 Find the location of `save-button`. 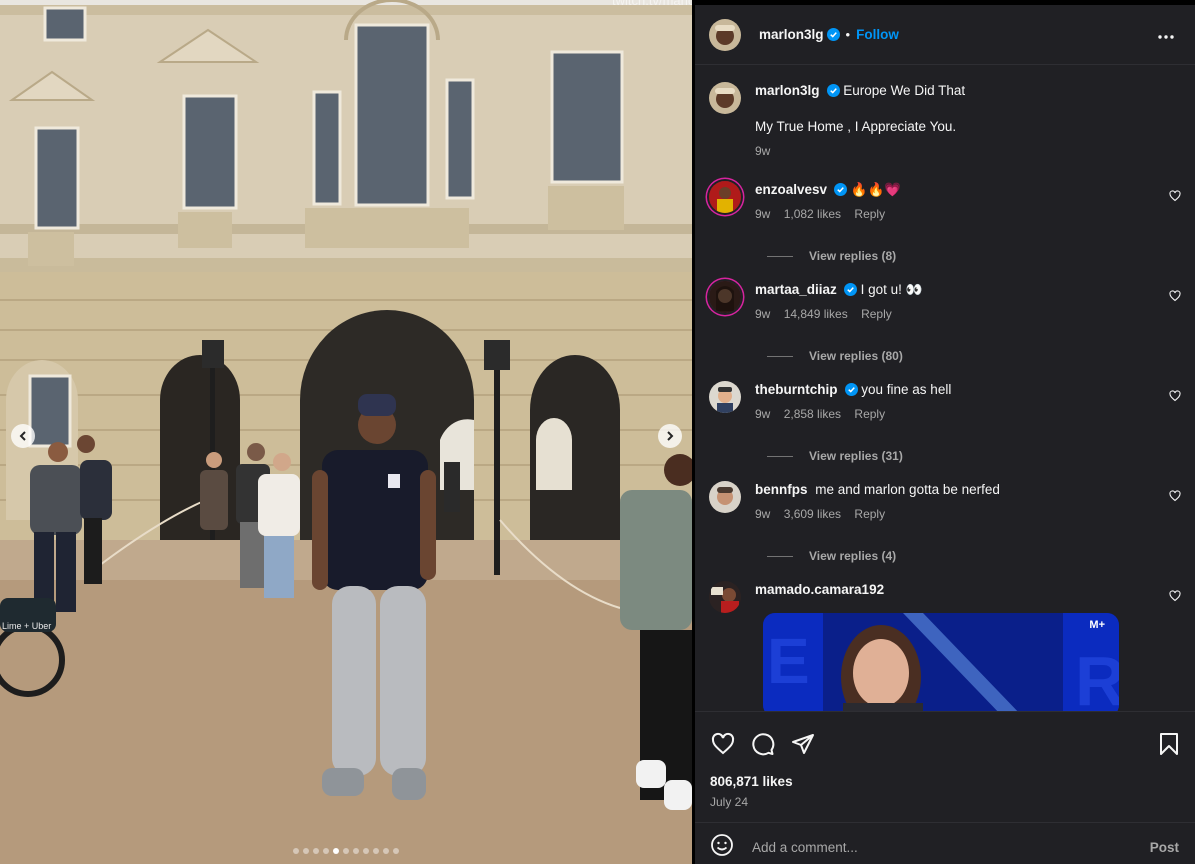

save-button is located at coordinates (1169, 746).